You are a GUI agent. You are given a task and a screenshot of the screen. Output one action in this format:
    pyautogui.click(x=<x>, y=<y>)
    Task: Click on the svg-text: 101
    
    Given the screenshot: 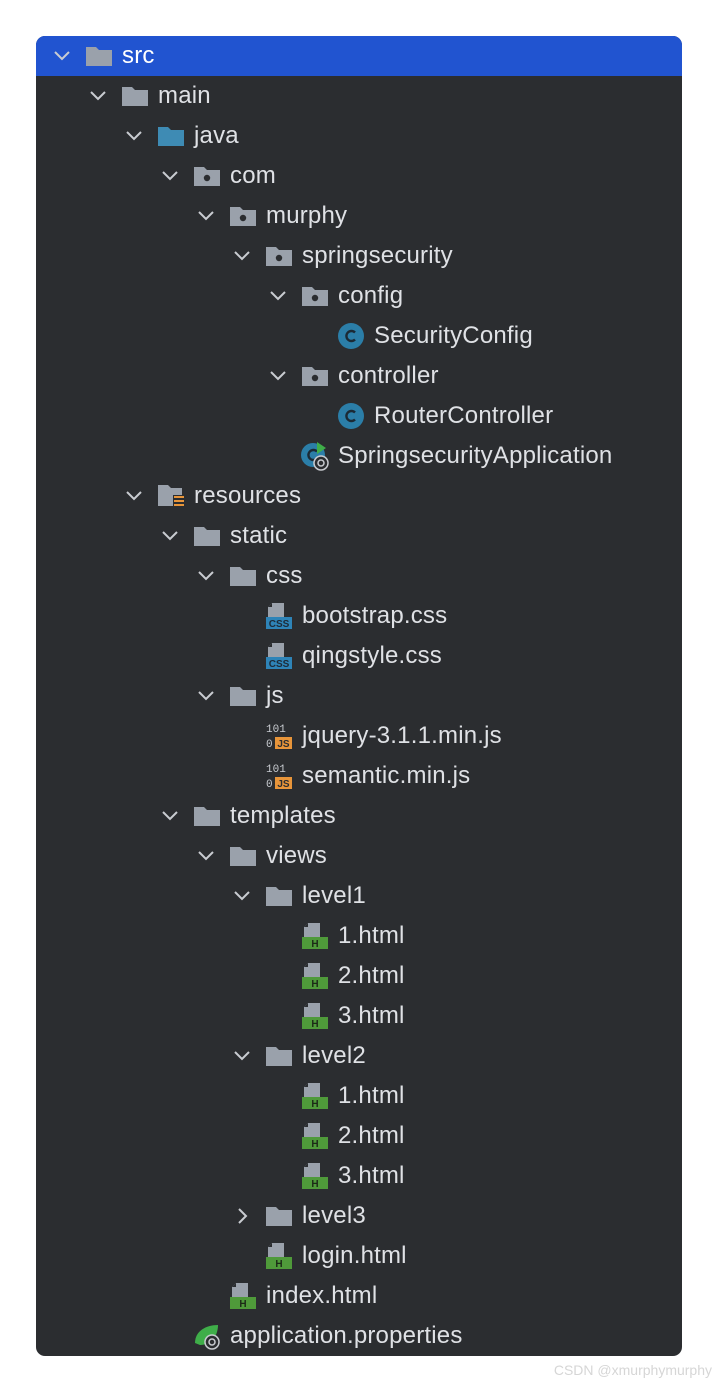 What is the action you would take?
    pyautogui.click(x=276, y=770)
    